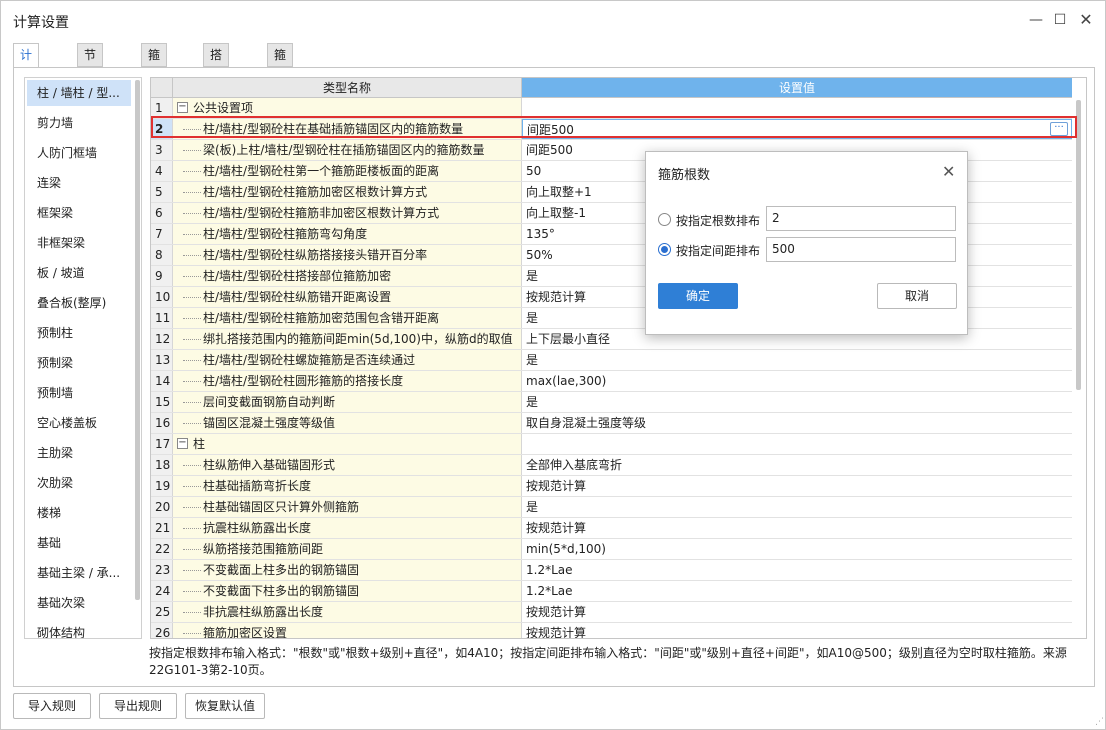  What do you see at coordinates (948, 171) in the screenshot?
I see `dialog-close-icon: ✕` at bounding box center [948, 171].